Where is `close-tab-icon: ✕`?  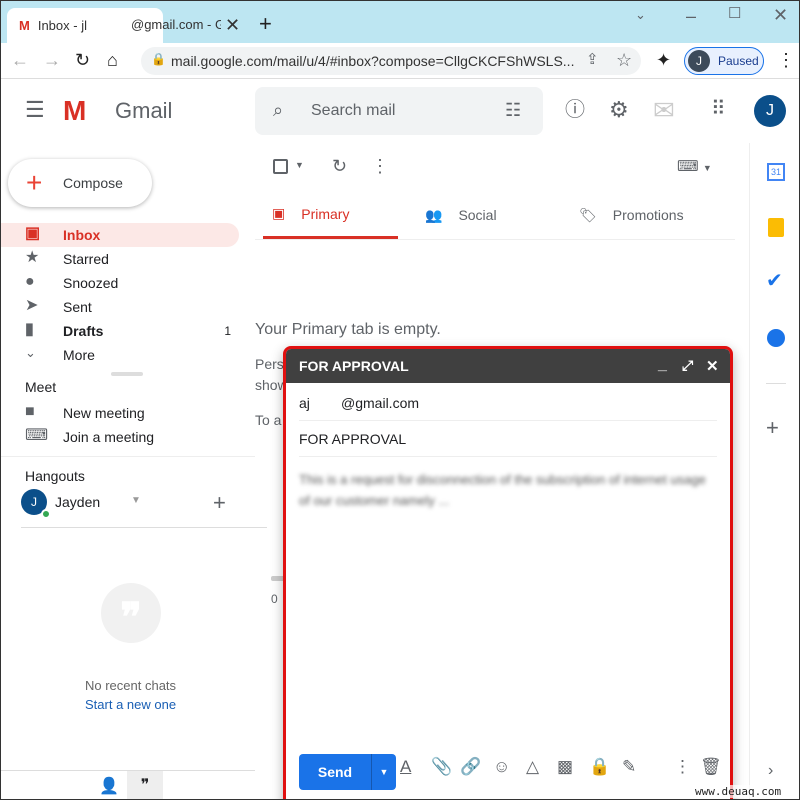
close-tab-icon: ✕ is located at coordinates (232, 25).